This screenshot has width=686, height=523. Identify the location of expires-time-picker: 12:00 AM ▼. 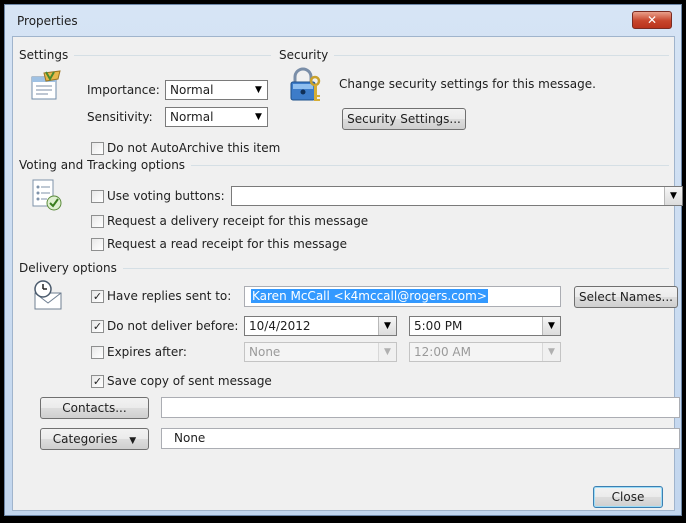
(485, 352).